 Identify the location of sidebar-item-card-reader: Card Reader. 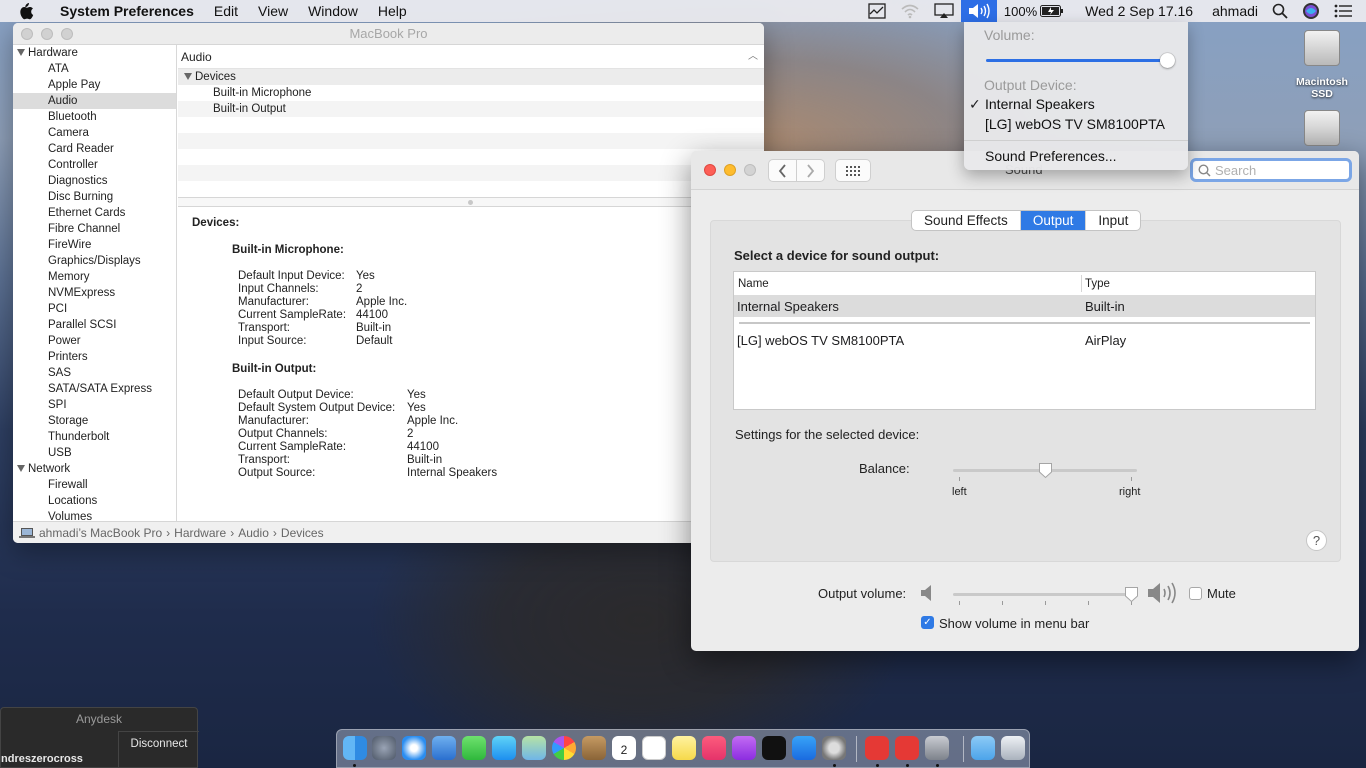
(94, 149).